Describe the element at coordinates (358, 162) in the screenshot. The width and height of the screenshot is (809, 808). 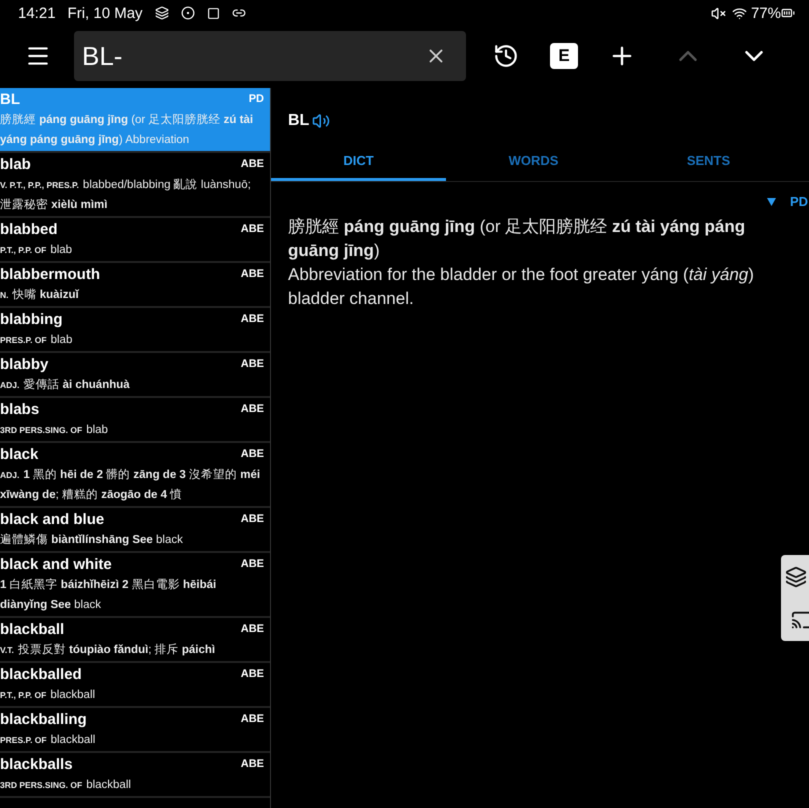
I see `tab: DICT` at that location.